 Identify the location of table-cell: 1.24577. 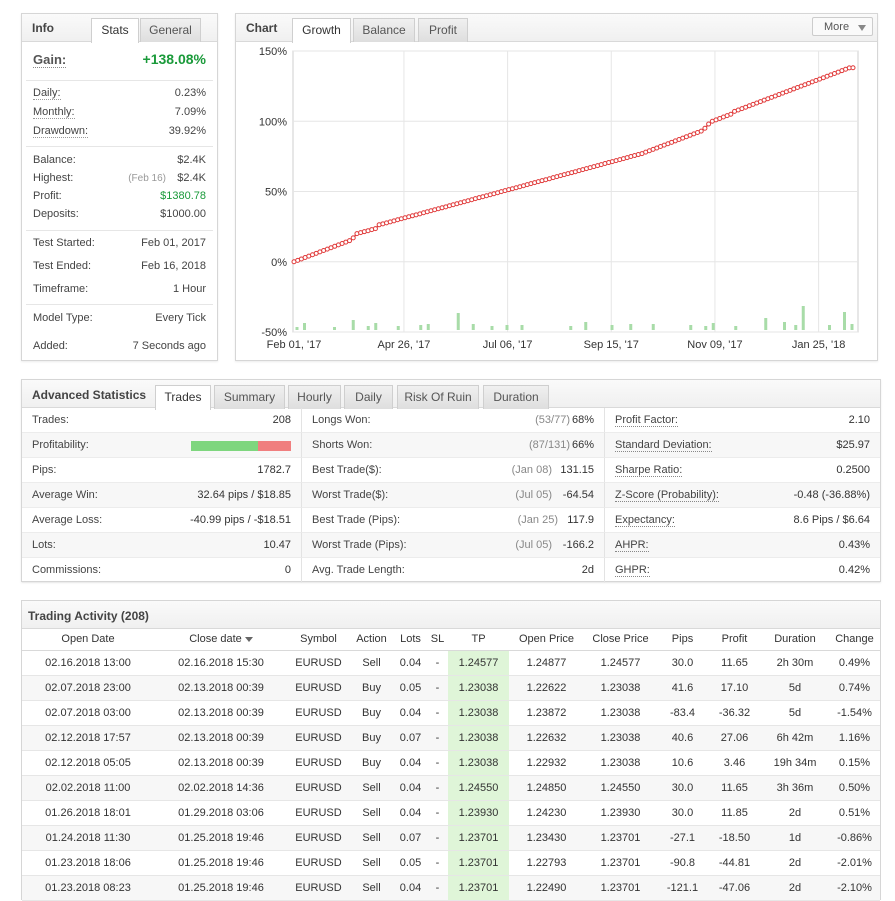
(620, 663).